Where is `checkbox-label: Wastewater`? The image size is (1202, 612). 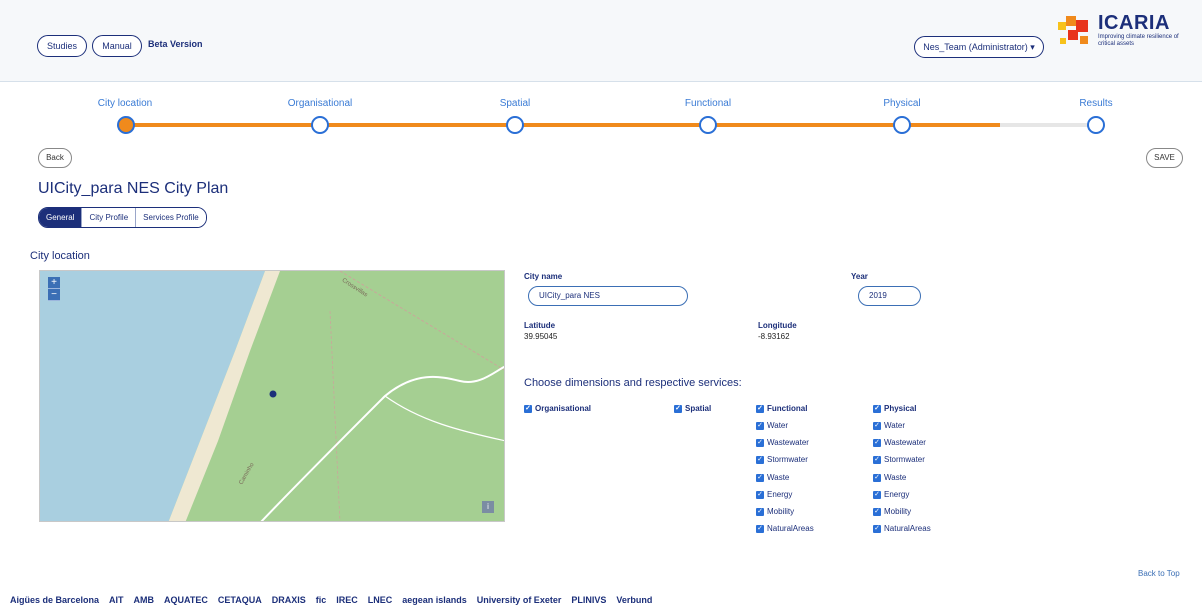
checkbox-label: Wastewater is located at coordinates (905, 442).